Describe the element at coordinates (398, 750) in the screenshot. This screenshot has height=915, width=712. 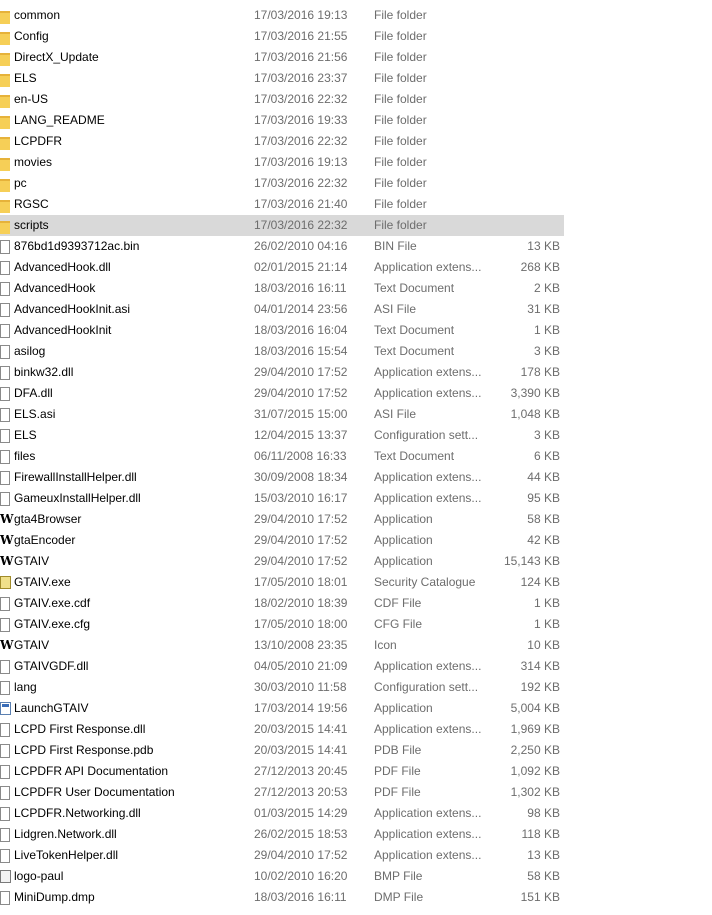
I see `file-type: PDB File` at that location.